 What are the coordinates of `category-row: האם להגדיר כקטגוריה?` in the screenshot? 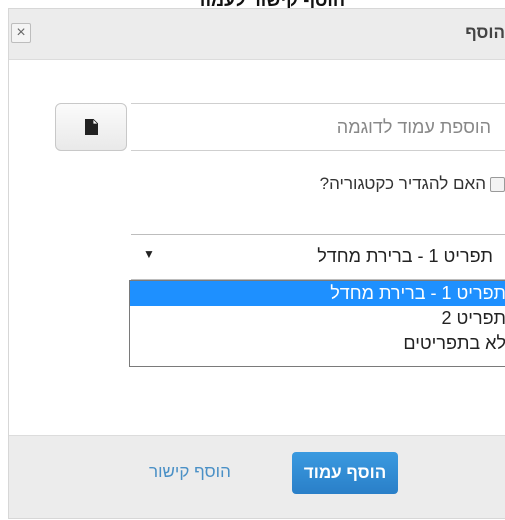 It's located at (412, 184).